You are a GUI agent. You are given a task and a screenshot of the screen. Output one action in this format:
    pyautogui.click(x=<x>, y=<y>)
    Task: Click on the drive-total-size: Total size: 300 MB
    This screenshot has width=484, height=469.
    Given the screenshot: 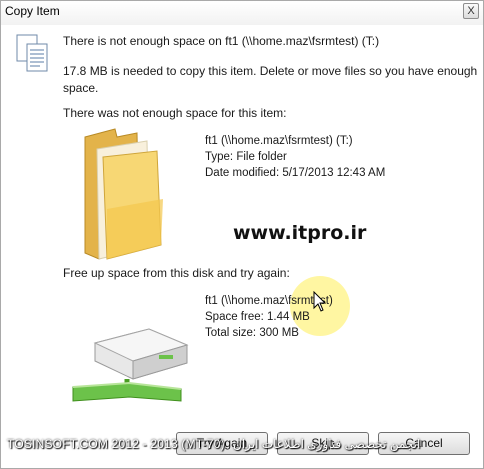 What is the action you would take?
    pyautogui.click(x=252, y=333)
    